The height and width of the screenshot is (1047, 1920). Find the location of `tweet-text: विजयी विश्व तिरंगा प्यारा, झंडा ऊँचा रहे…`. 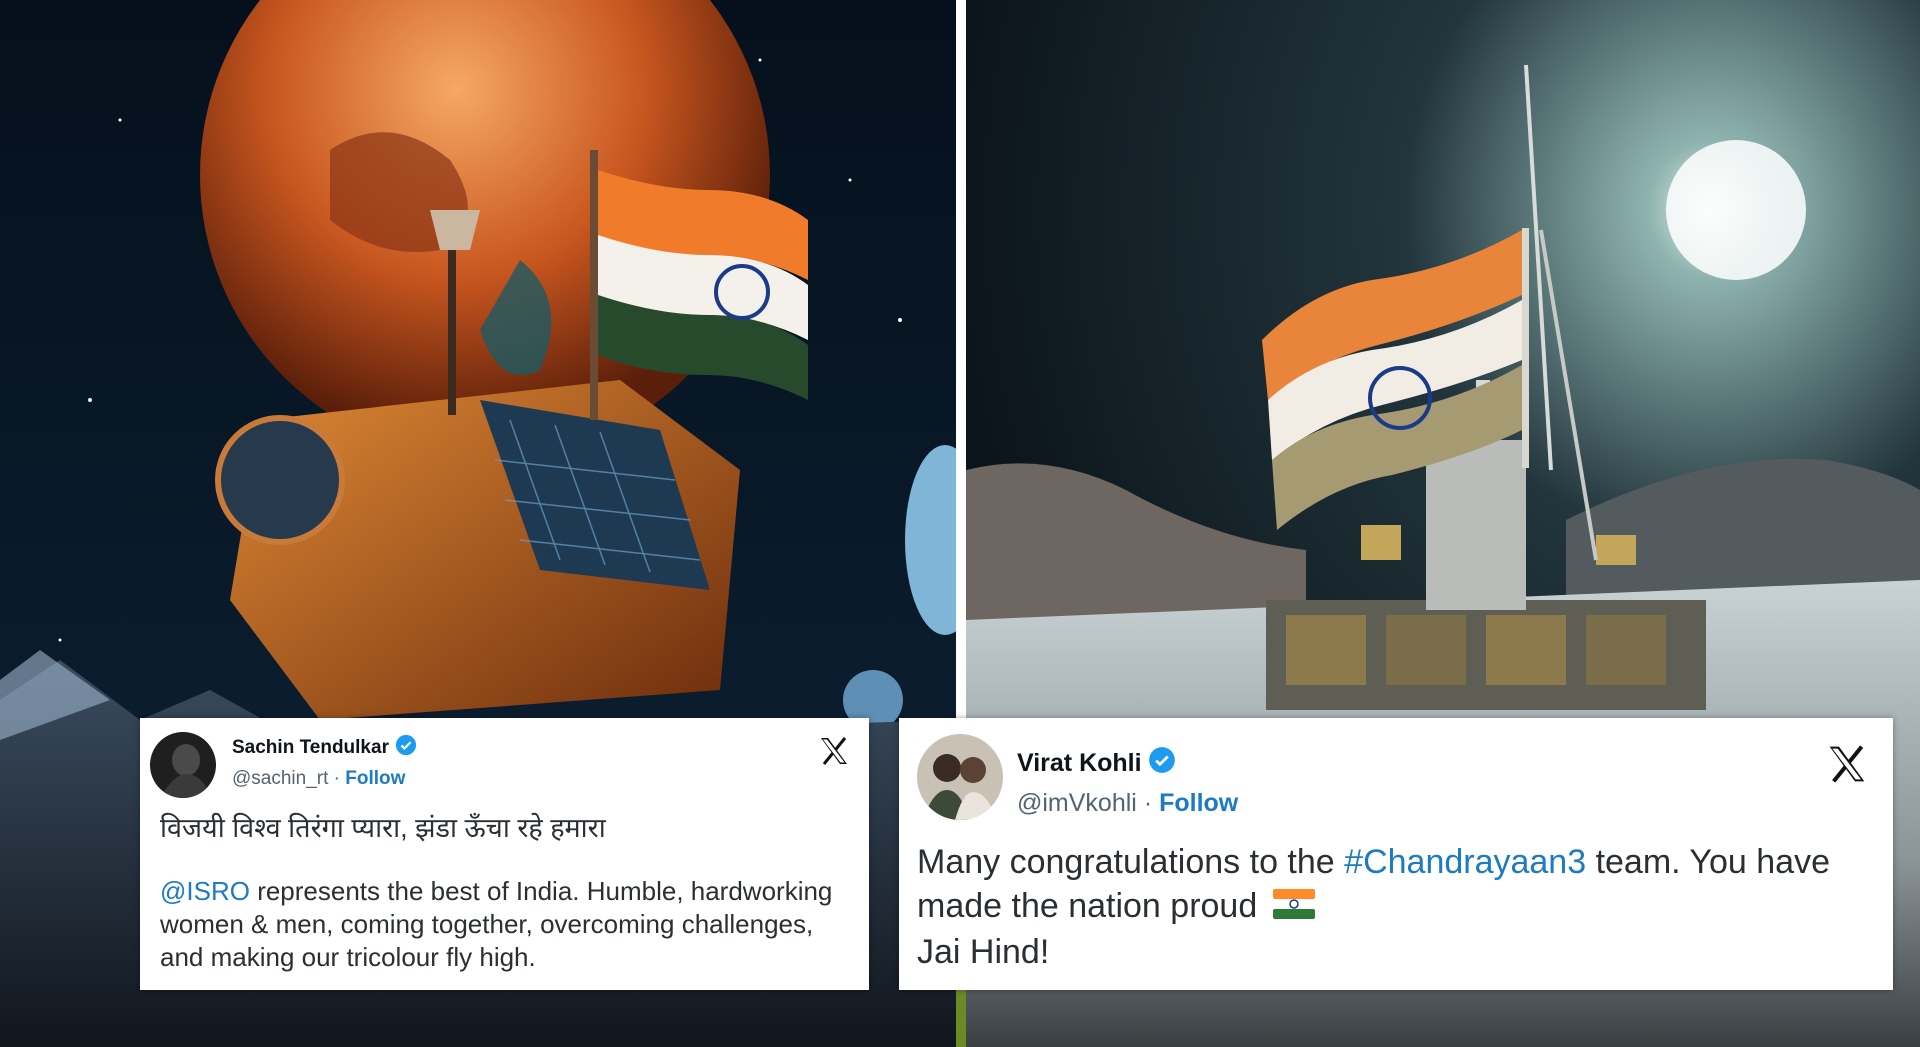

tweet-text: विजयी विश्व तिरंगा प्यारा, झंडा ऊँचा रहे… is located at coordinates (499, 893).